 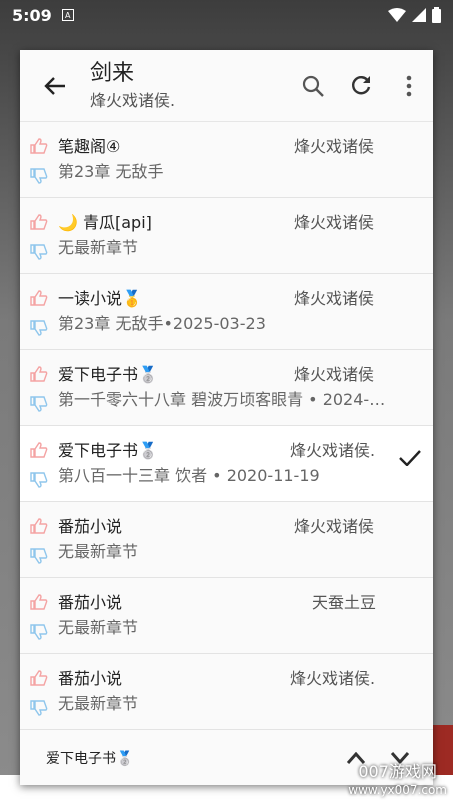 I want to click on source-row: 番茄小说 无最新章节 烽火戏诸侯., so click(x=226, y=692).